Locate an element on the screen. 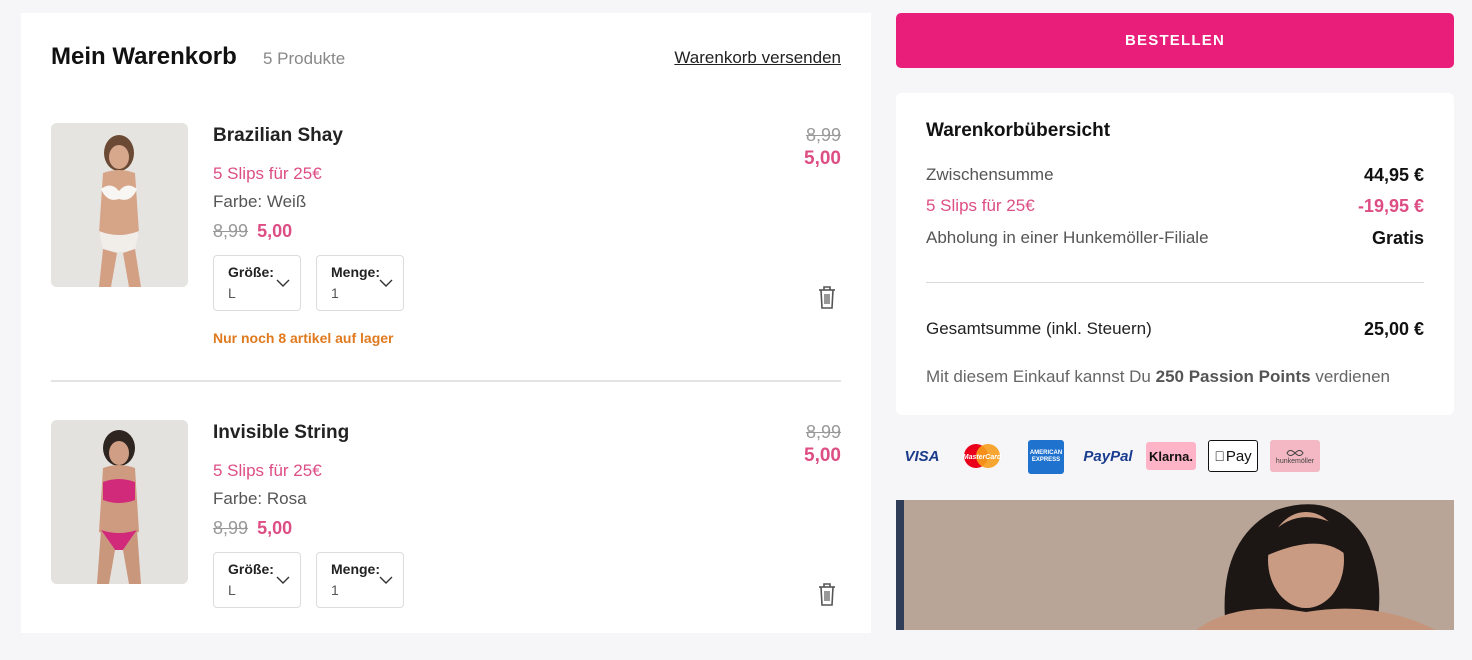 This screenshot has width=1472, height=660. item-divider is located at coordinates (446, 381).